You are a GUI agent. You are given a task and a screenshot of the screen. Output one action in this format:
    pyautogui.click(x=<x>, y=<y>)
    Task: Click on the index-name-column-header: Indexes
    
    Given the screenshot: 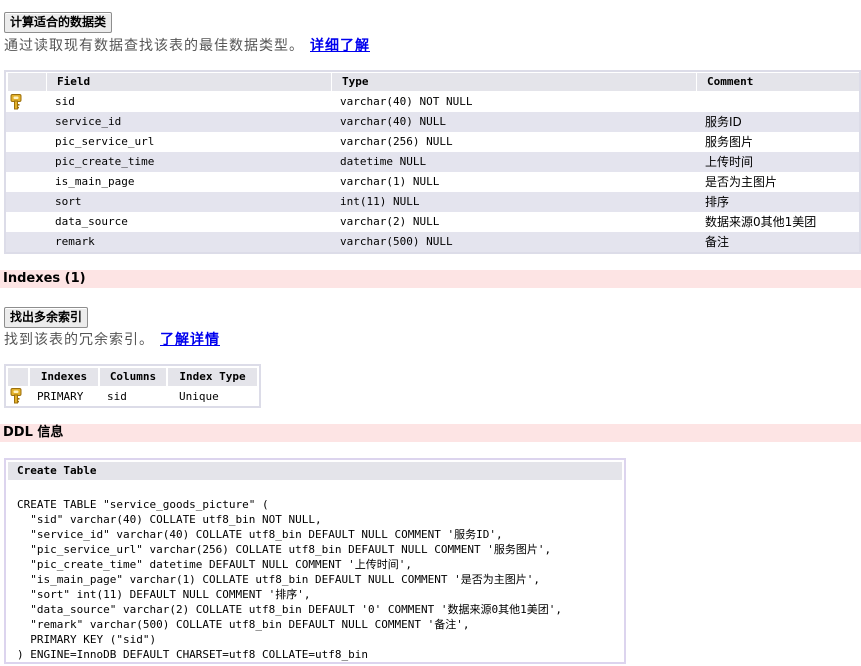 What is the action you would take?
    pyautogui.click(x=64, y=377)
    